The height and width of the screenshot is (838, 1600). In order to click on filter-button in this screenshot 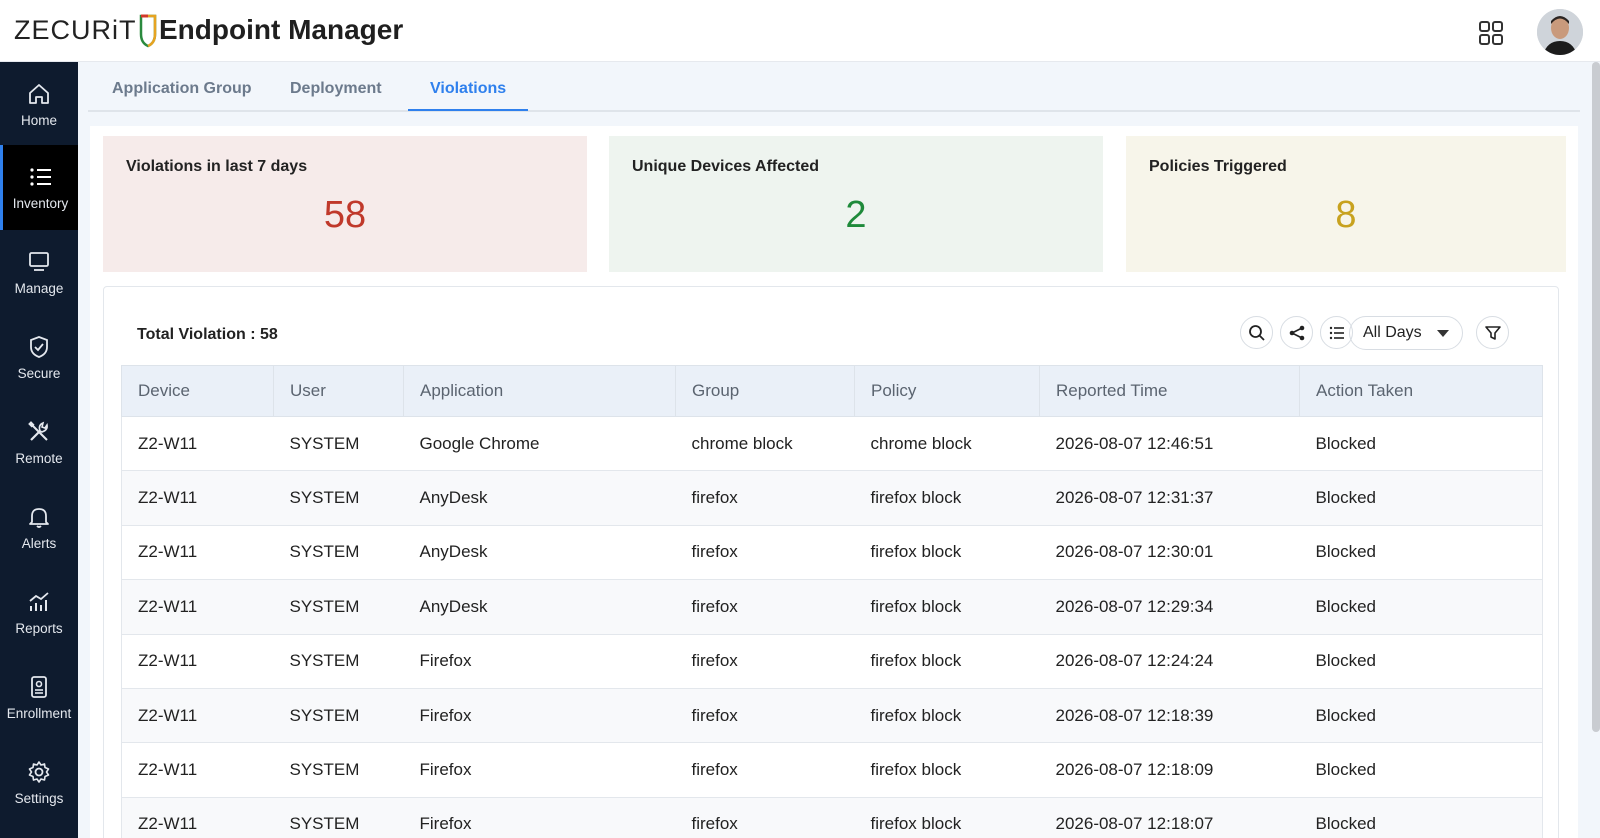, I will do `click(1492, 332)`.